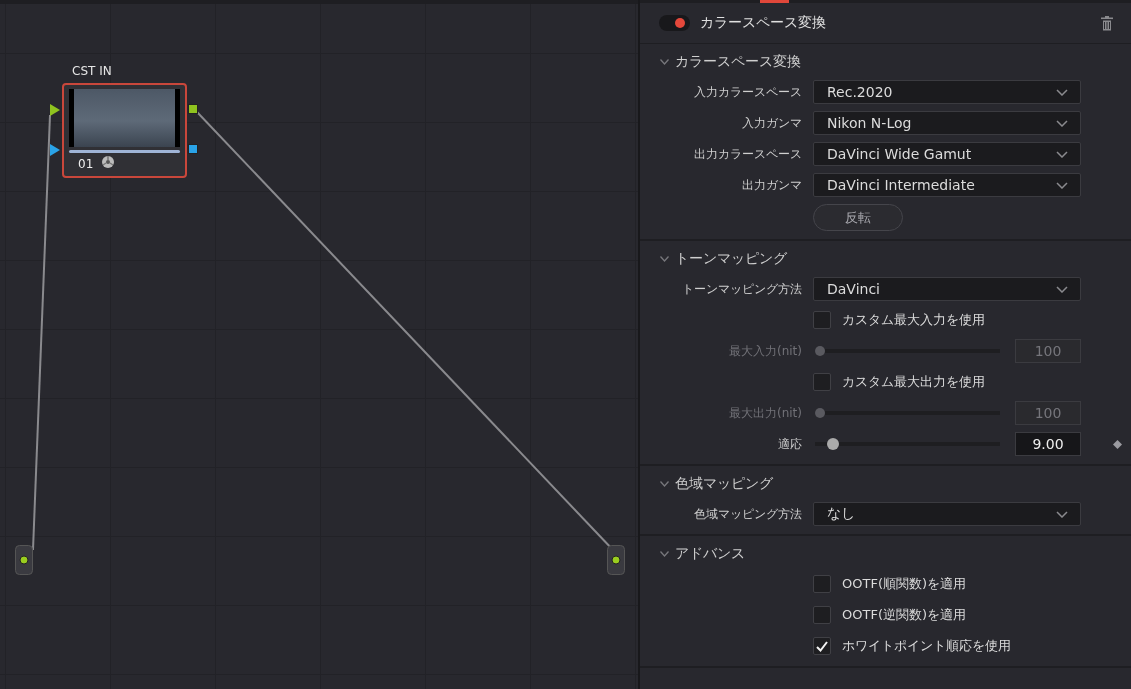  I want to click on checkbox-label: ホワイトポイント順応を使用, so click(926, 646).